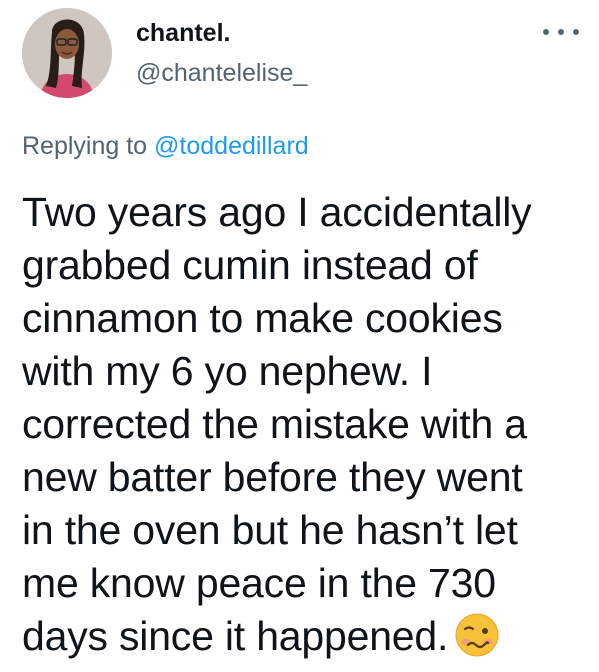 The height and width of the screenshot is (672, 599). What do you see at coordinates (227, 371) in the screenshot?
I see `tweet-text-line: with my 6 yo nephew. I` at bounding box center [227, 371].